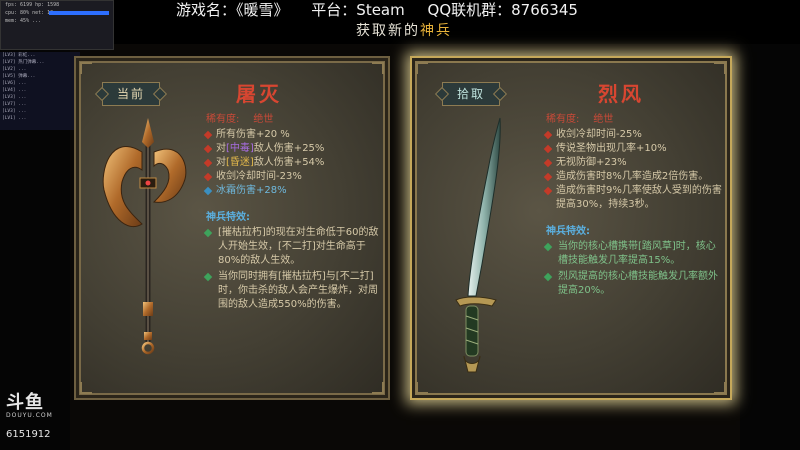 The image size is (800, 450). I want to click on stat-text: 敌人伤害+54%, so click(289, 162).